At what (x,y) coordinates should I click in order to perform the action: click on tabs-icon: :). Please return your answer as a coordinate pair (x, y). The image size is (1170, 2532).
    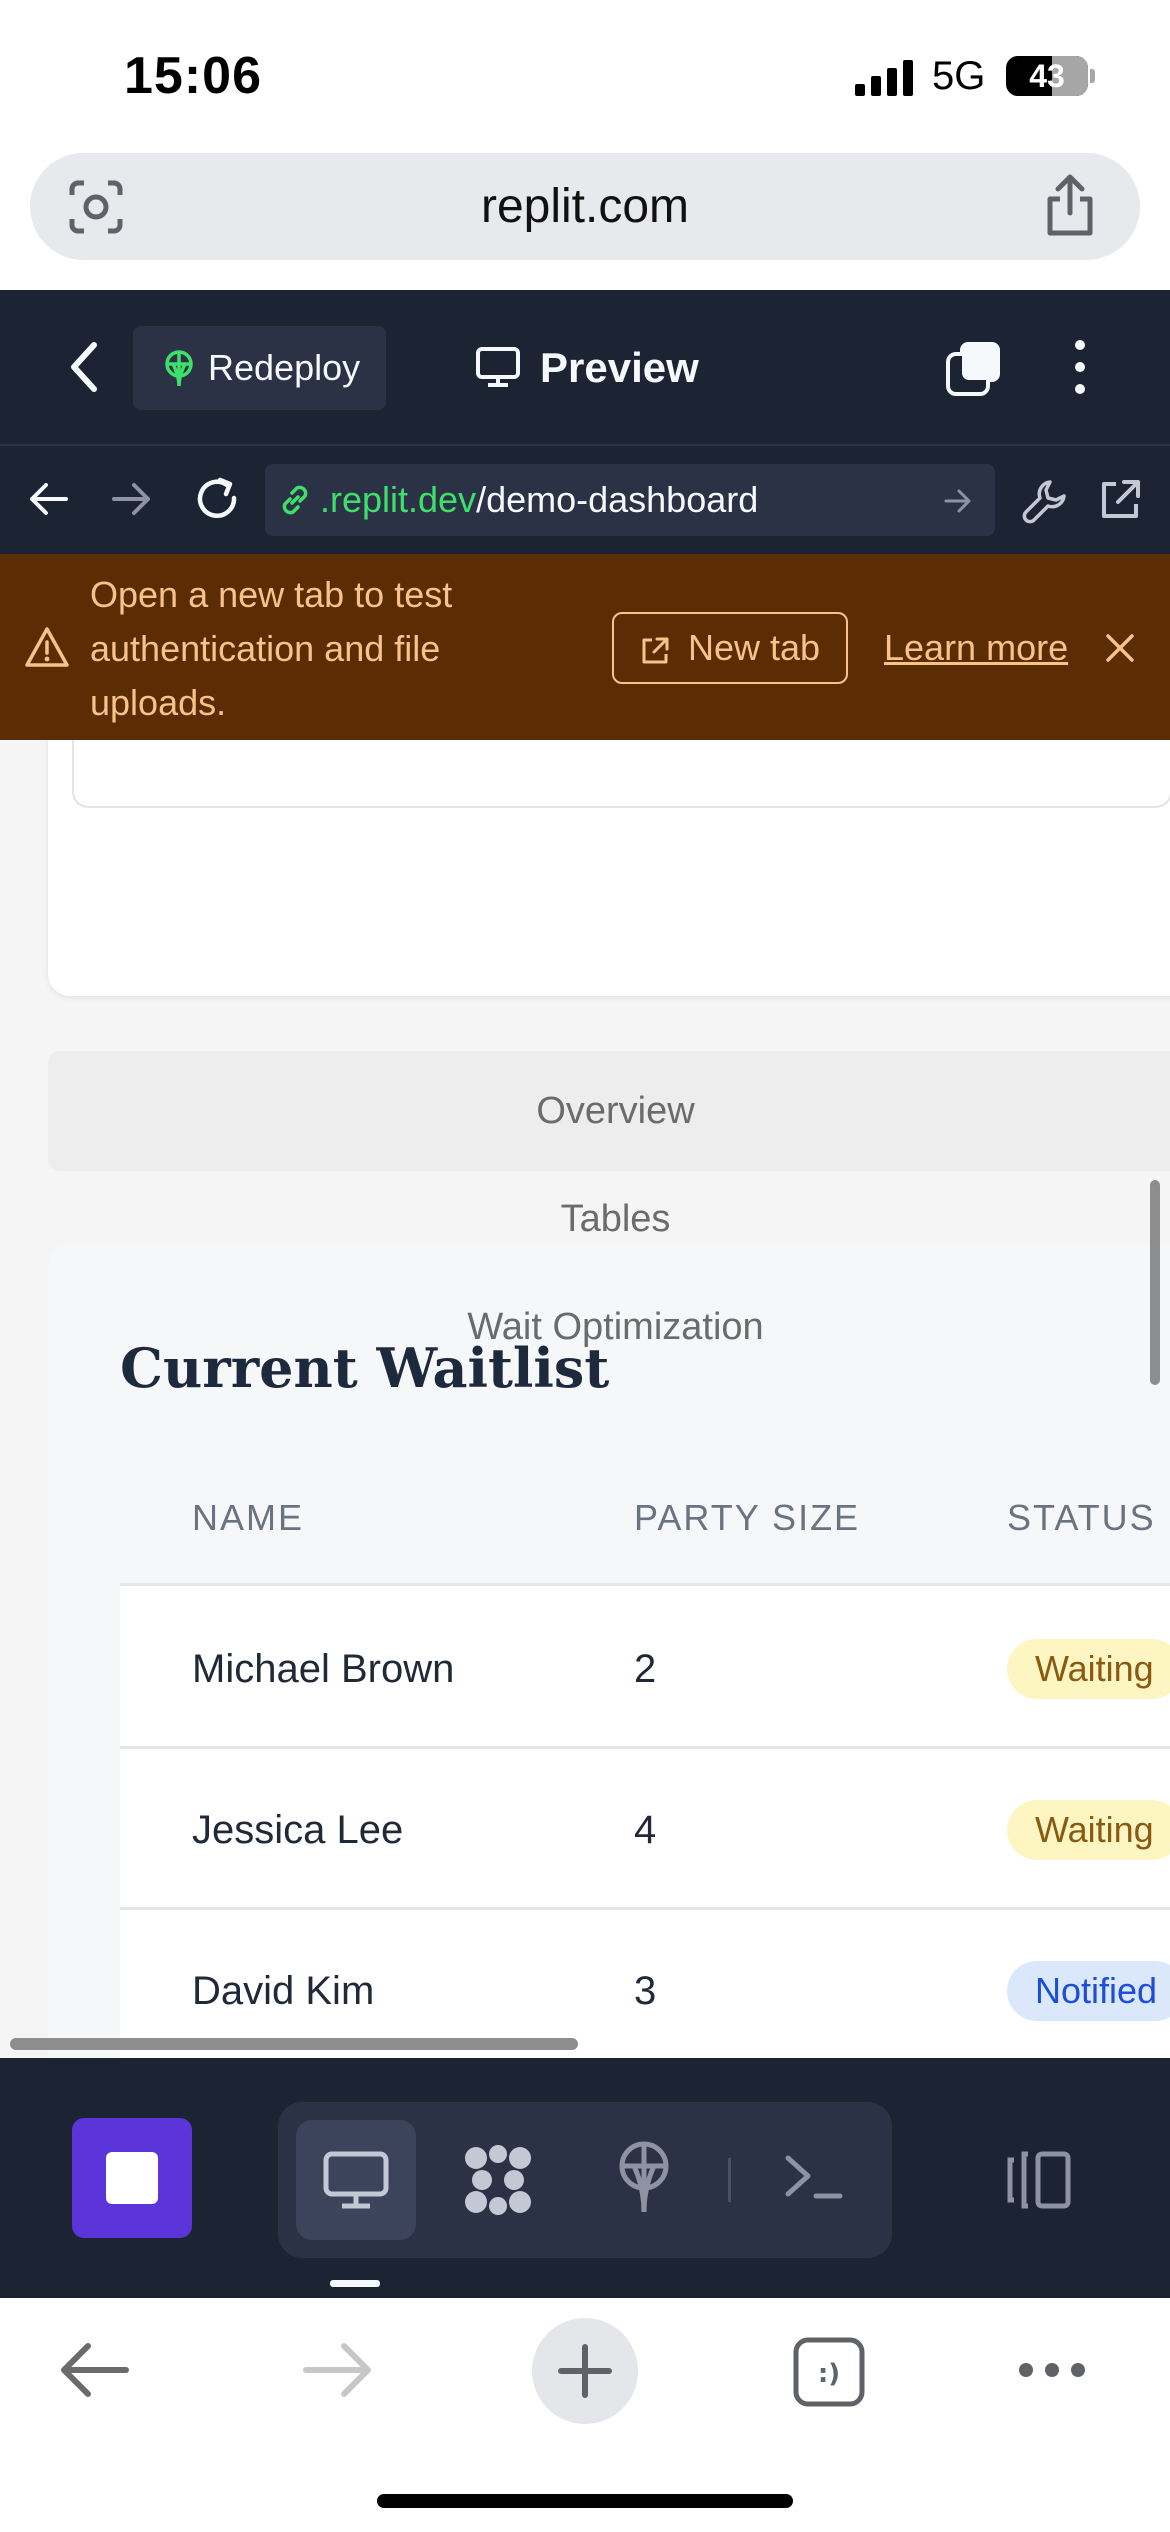
    Looking at the image, I should click on (829, 2372).